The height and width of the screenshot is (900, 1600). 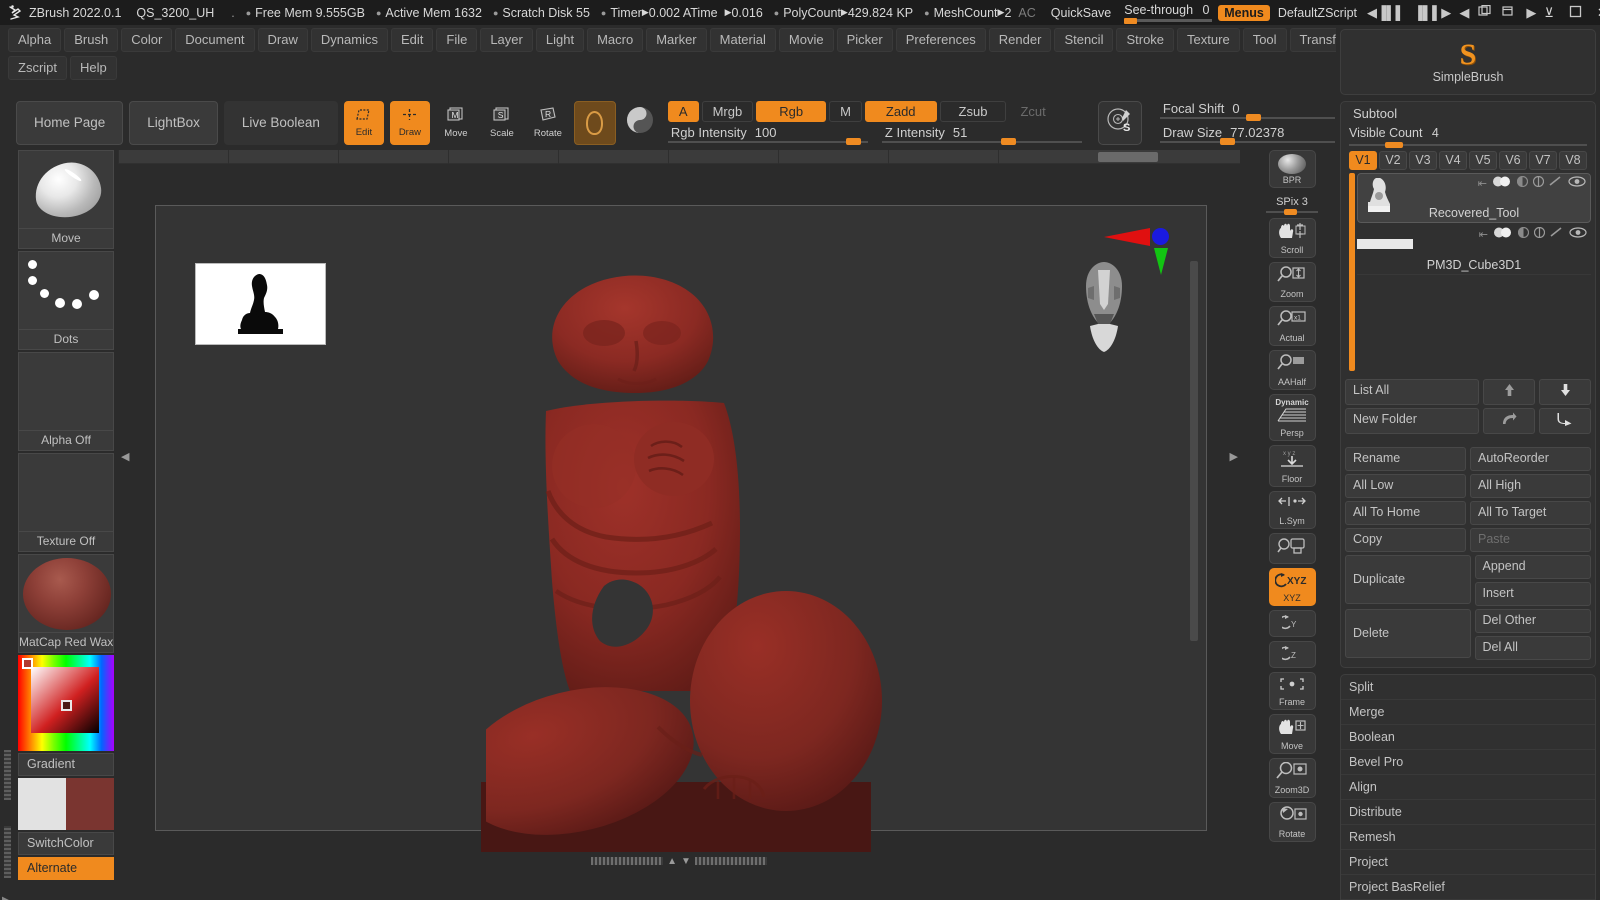 What do you see at coordinates (615, 40) in the screenshot?
I see `menu-item-macro: Macro` at bounding box center [615, 40].